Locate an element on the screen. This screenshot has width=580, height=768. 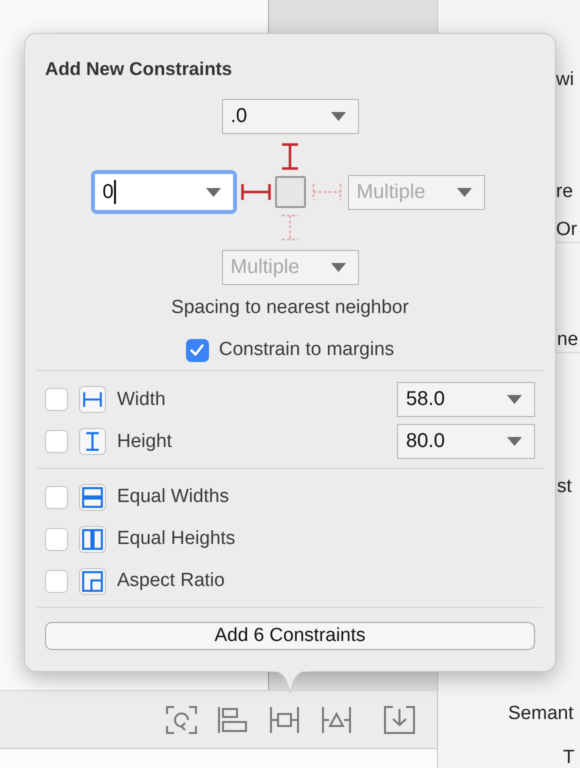
popover-title: Add New Constraints is located at coordinates (138, 69).